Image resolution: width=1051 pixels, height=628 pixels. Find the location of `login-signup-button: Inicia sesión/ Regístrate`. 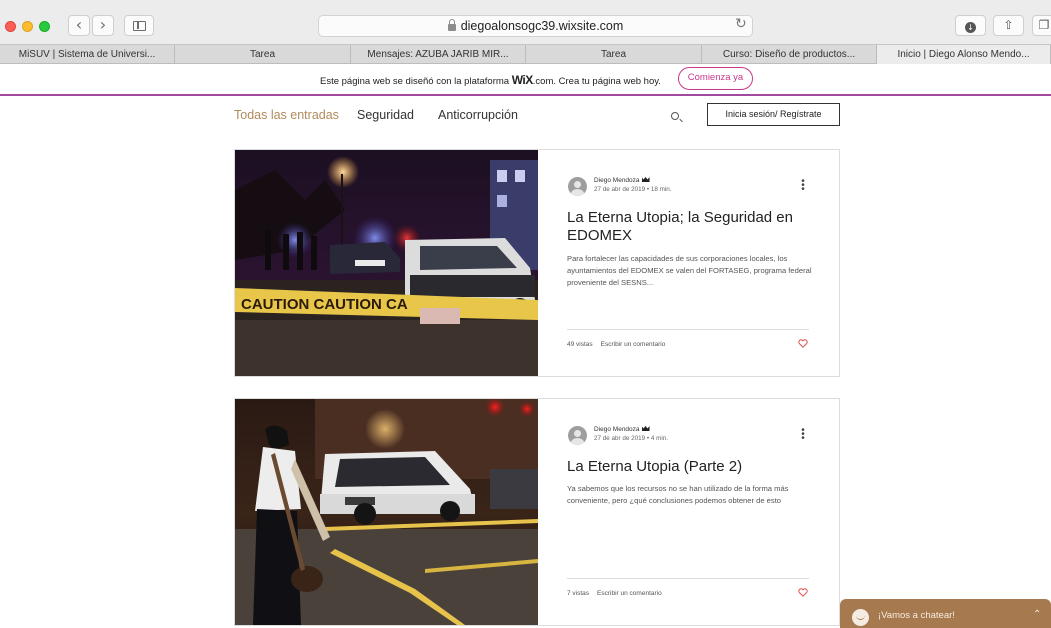

login-signup-button: Inicia sesión/ Regístrate is located at coordinates (773, 114).